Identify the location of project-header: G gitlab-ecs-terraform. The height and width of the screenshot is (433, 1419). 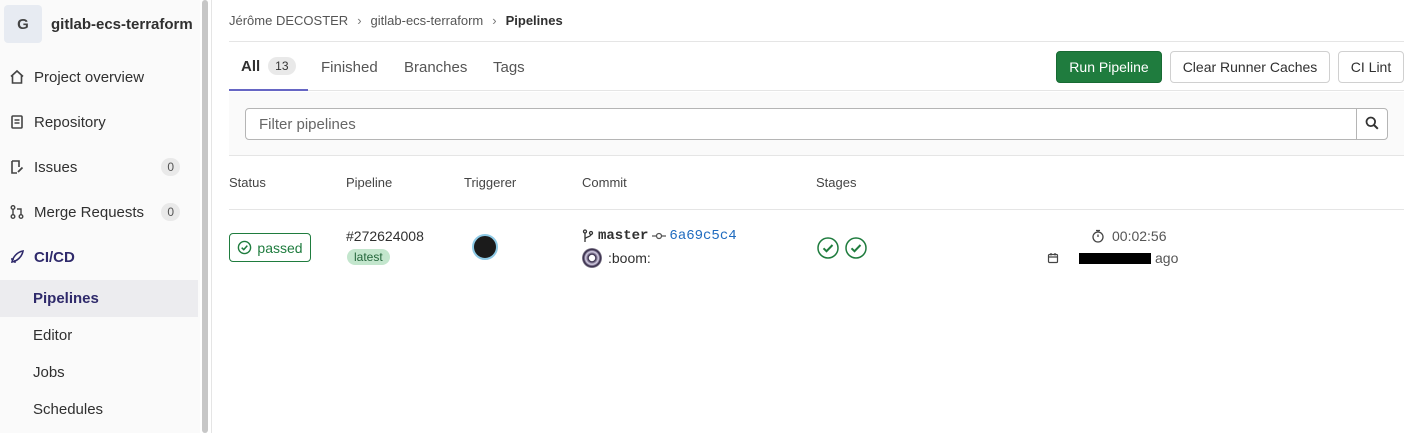
(98, 24).